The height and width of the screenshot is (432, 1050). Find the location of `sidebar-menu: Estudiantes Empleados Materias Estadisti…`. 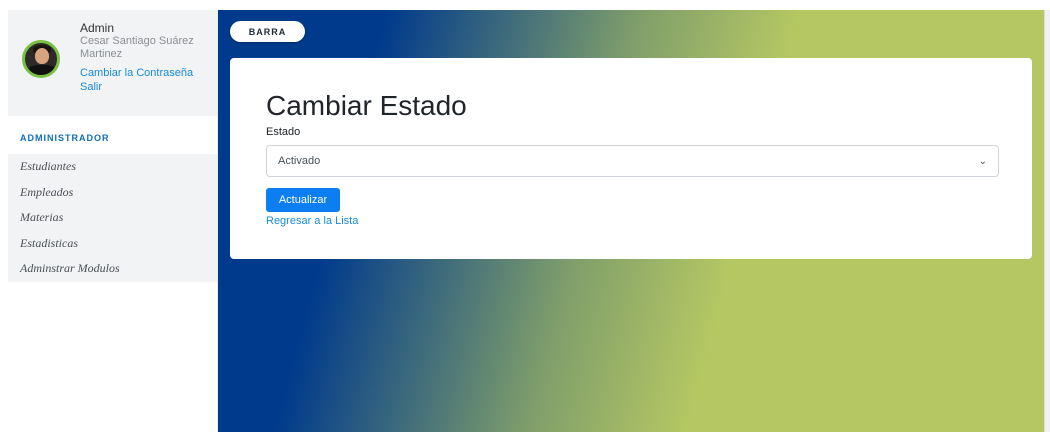

sidebar-menu: Estudiantes Empleados Materias Estadisti… is located at coordinates (112, 218).